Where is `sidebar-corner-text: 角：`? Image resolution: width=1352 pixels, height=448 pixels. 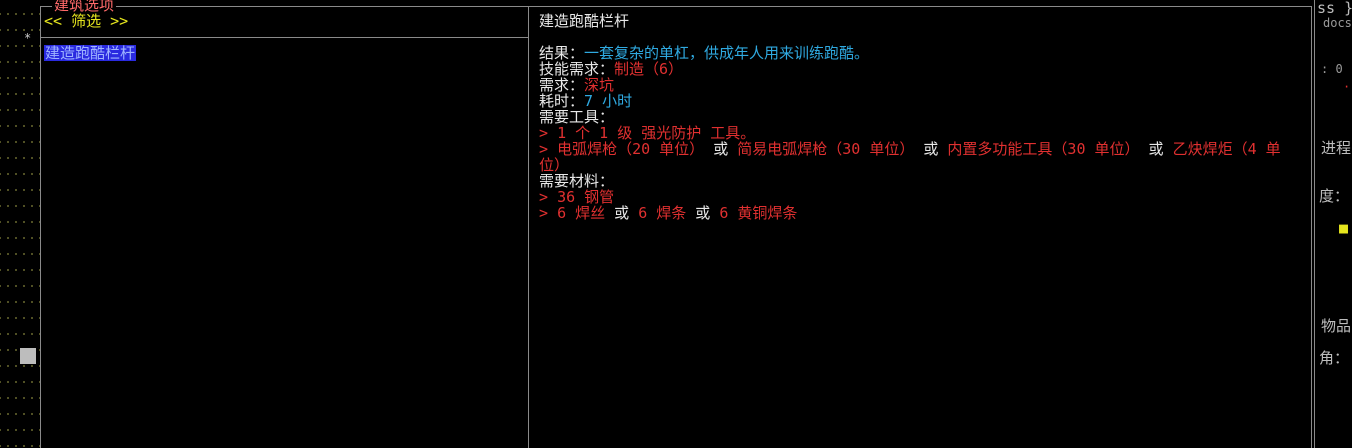
sidebar-corner-text: 角： is located at coordinates (1334, 358).